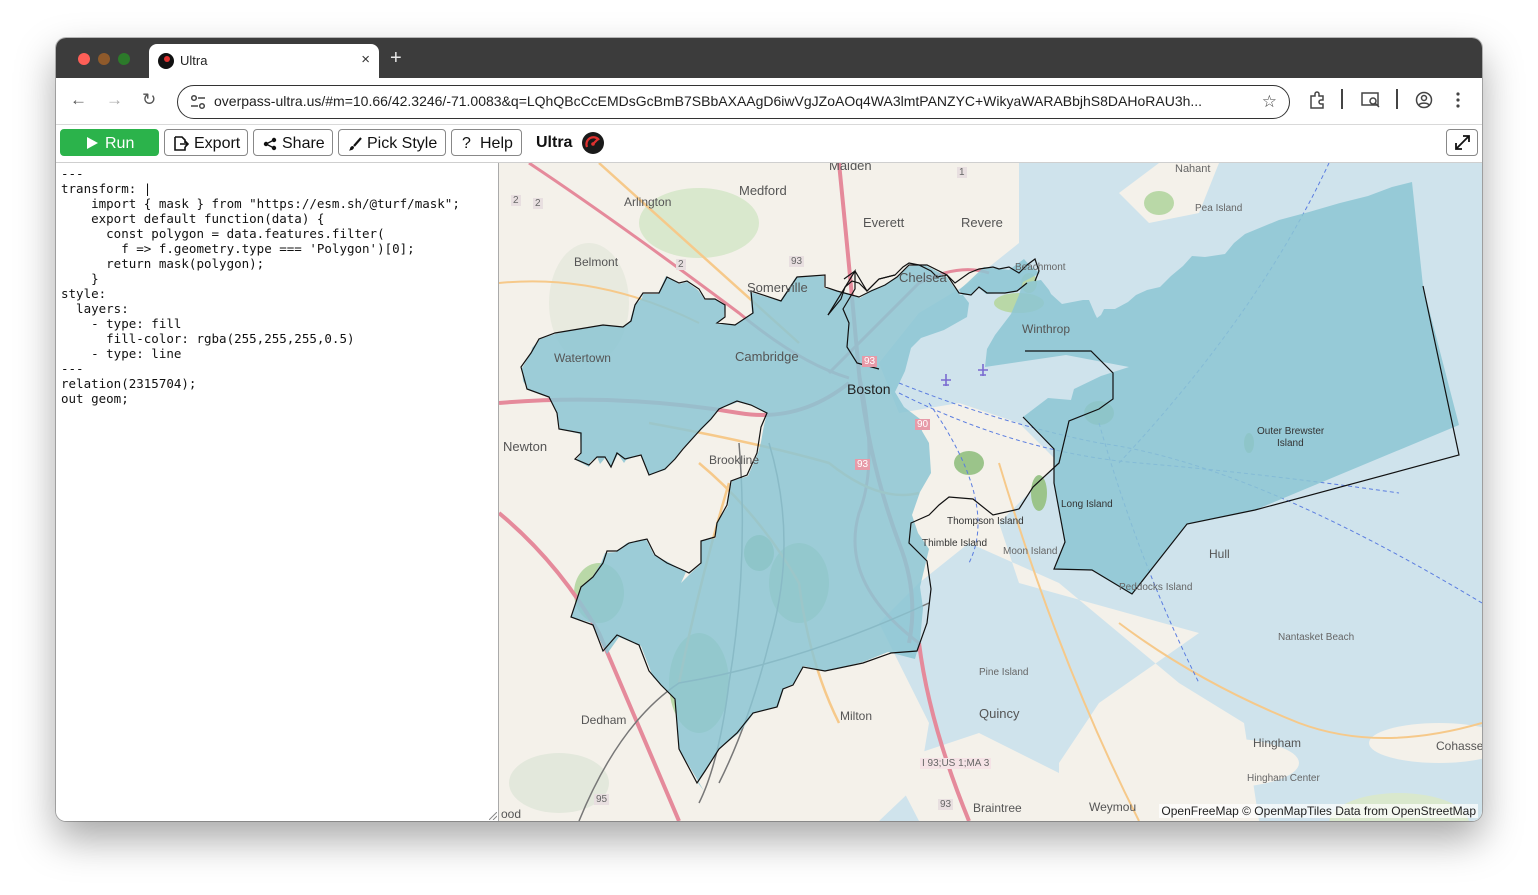  I want to click on screen-search-icon, so click(1371, 100).